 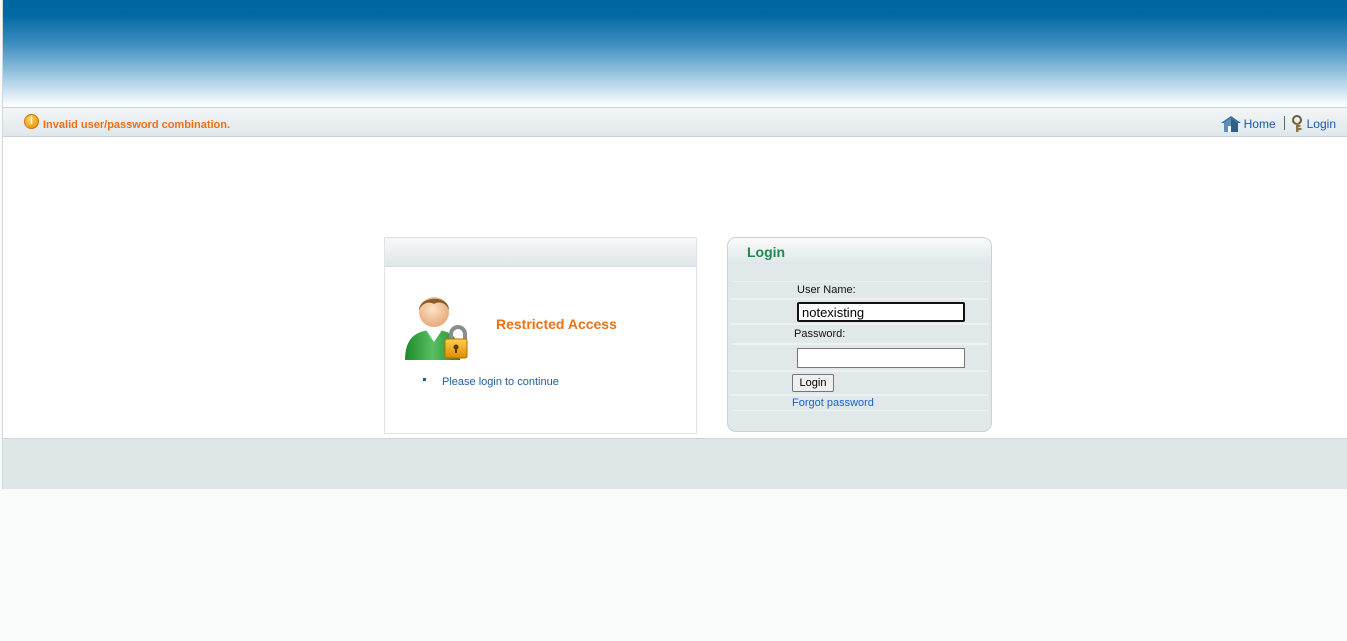 I want to click on footer, so click(x=675, y=463).